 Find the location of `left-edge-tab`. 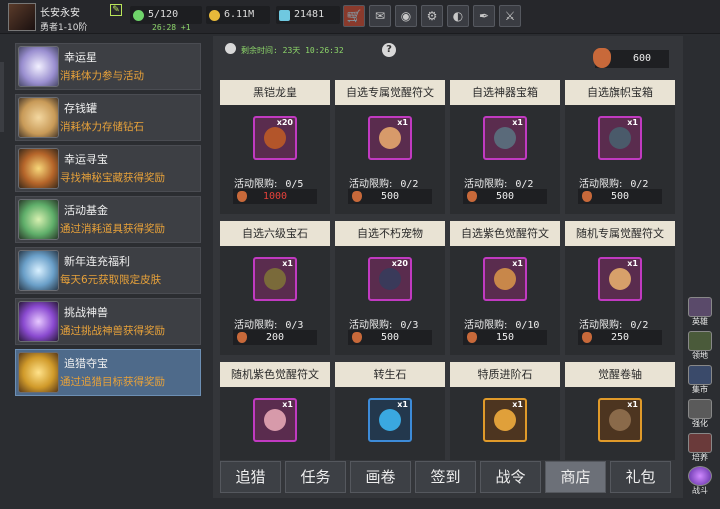

left-edge-tab is located at coordinates (2, 97).